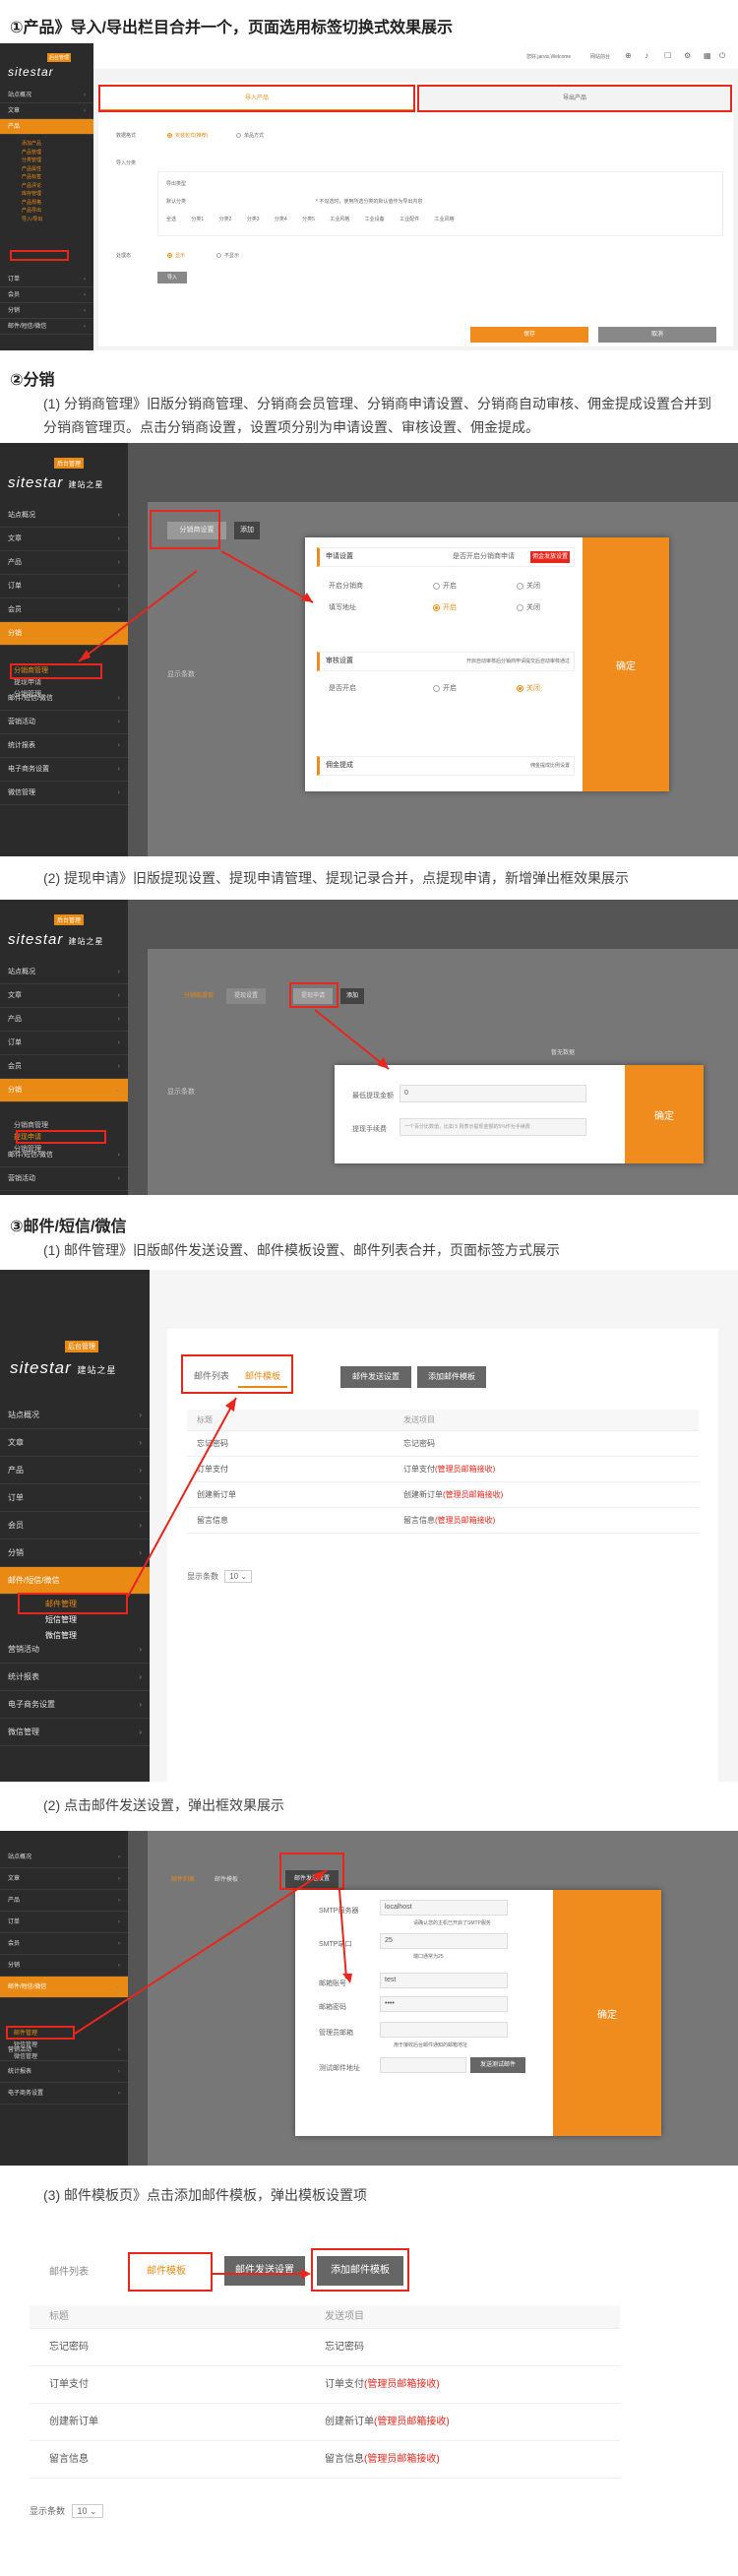 This screenshot has width=738, height=2576. Describe the element at coordinates (600, 56) in the screenshot. I see `top-site-link: 网站前台` at that location.